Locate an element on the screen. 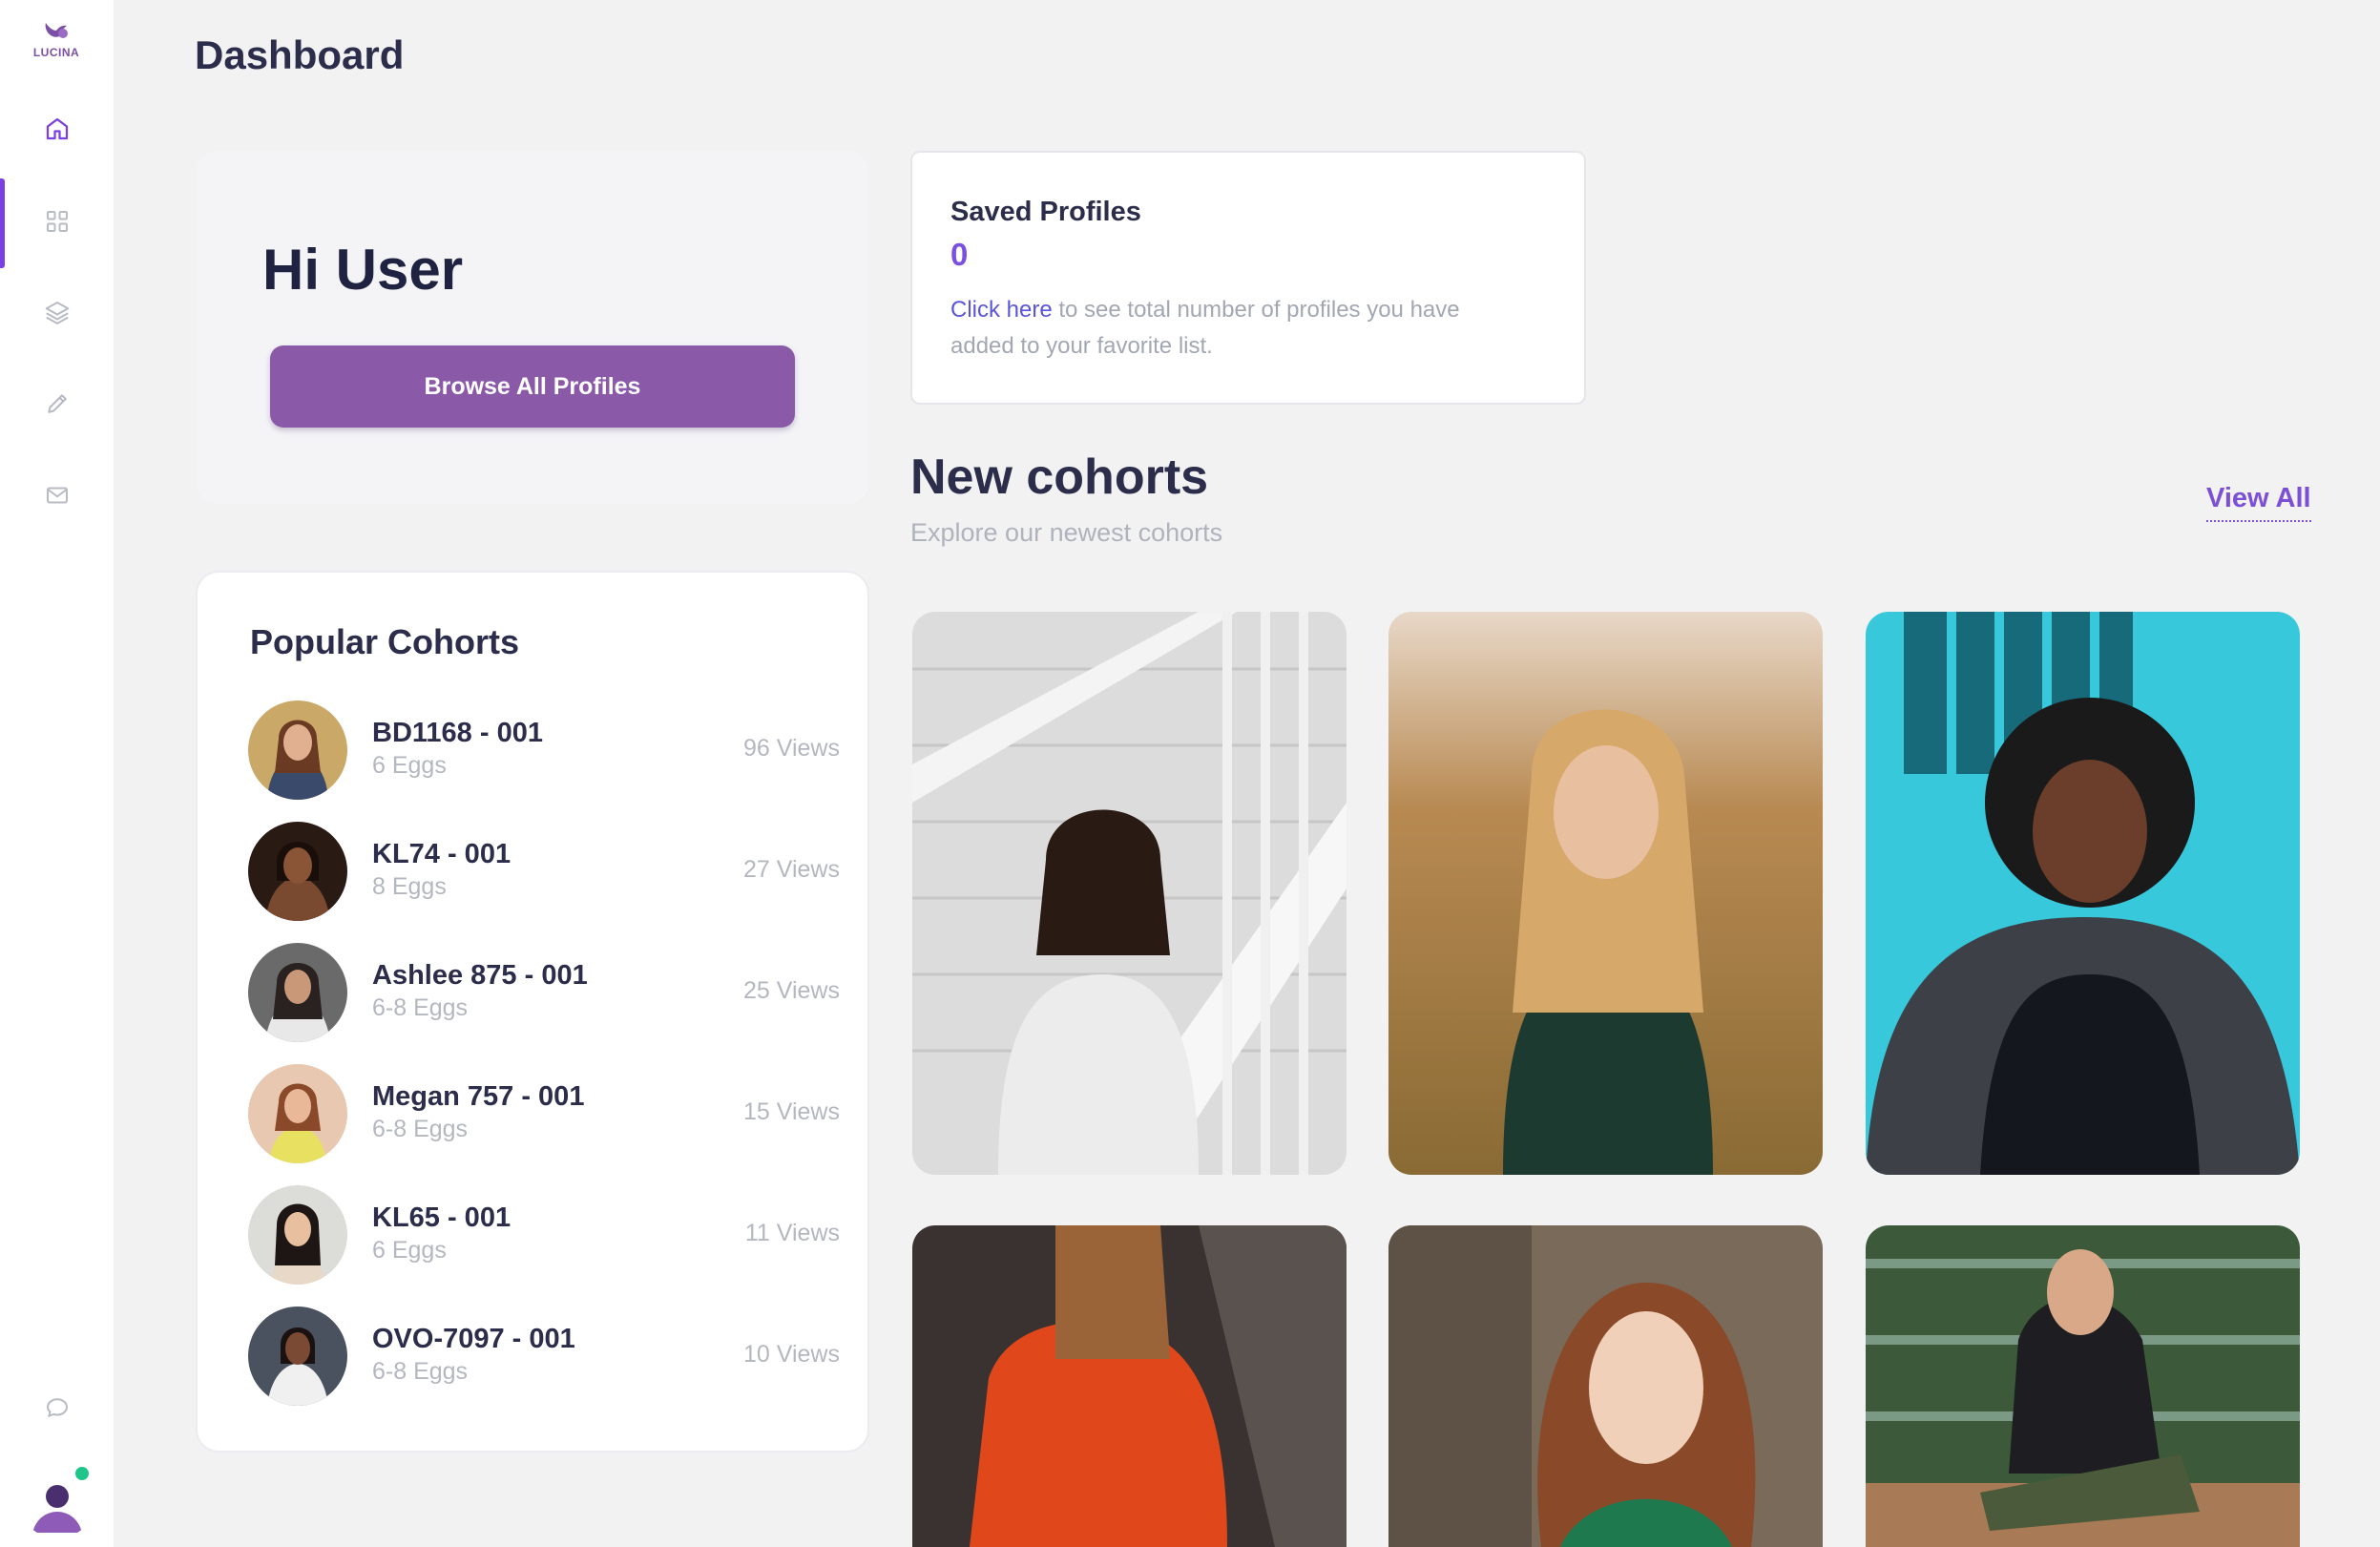 This screenshot has height=1547, width=2380. lucina-logo: LUCINA is located at coordinates (56, 43).